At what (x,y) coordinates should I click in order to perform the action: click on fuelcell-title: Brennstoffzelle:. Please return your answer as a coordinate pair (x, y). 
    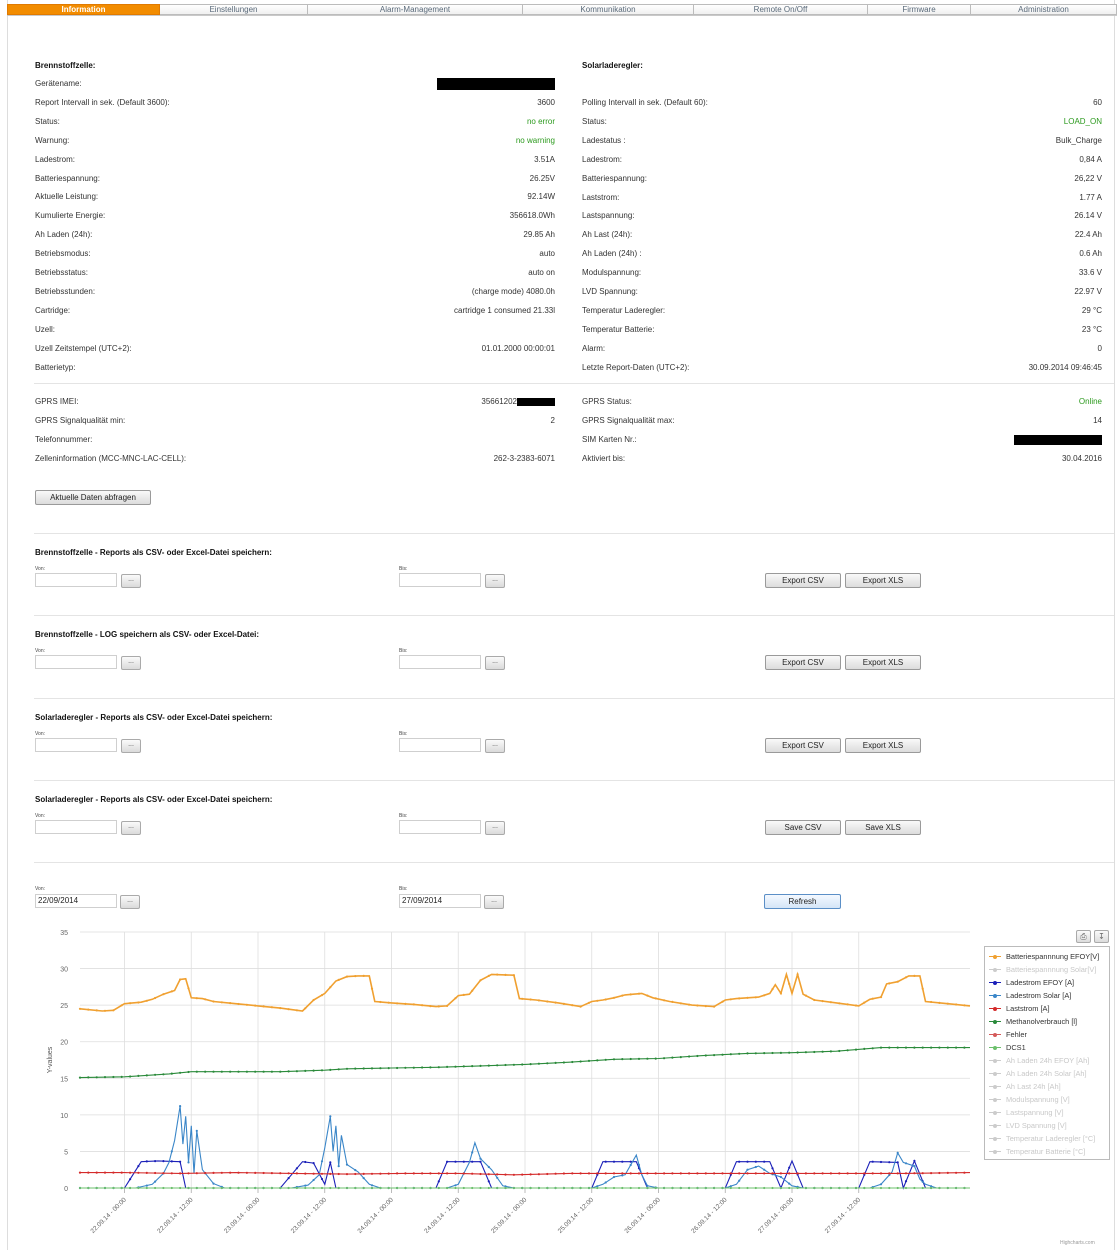
    Looking at the image, I should click on (65, 65).